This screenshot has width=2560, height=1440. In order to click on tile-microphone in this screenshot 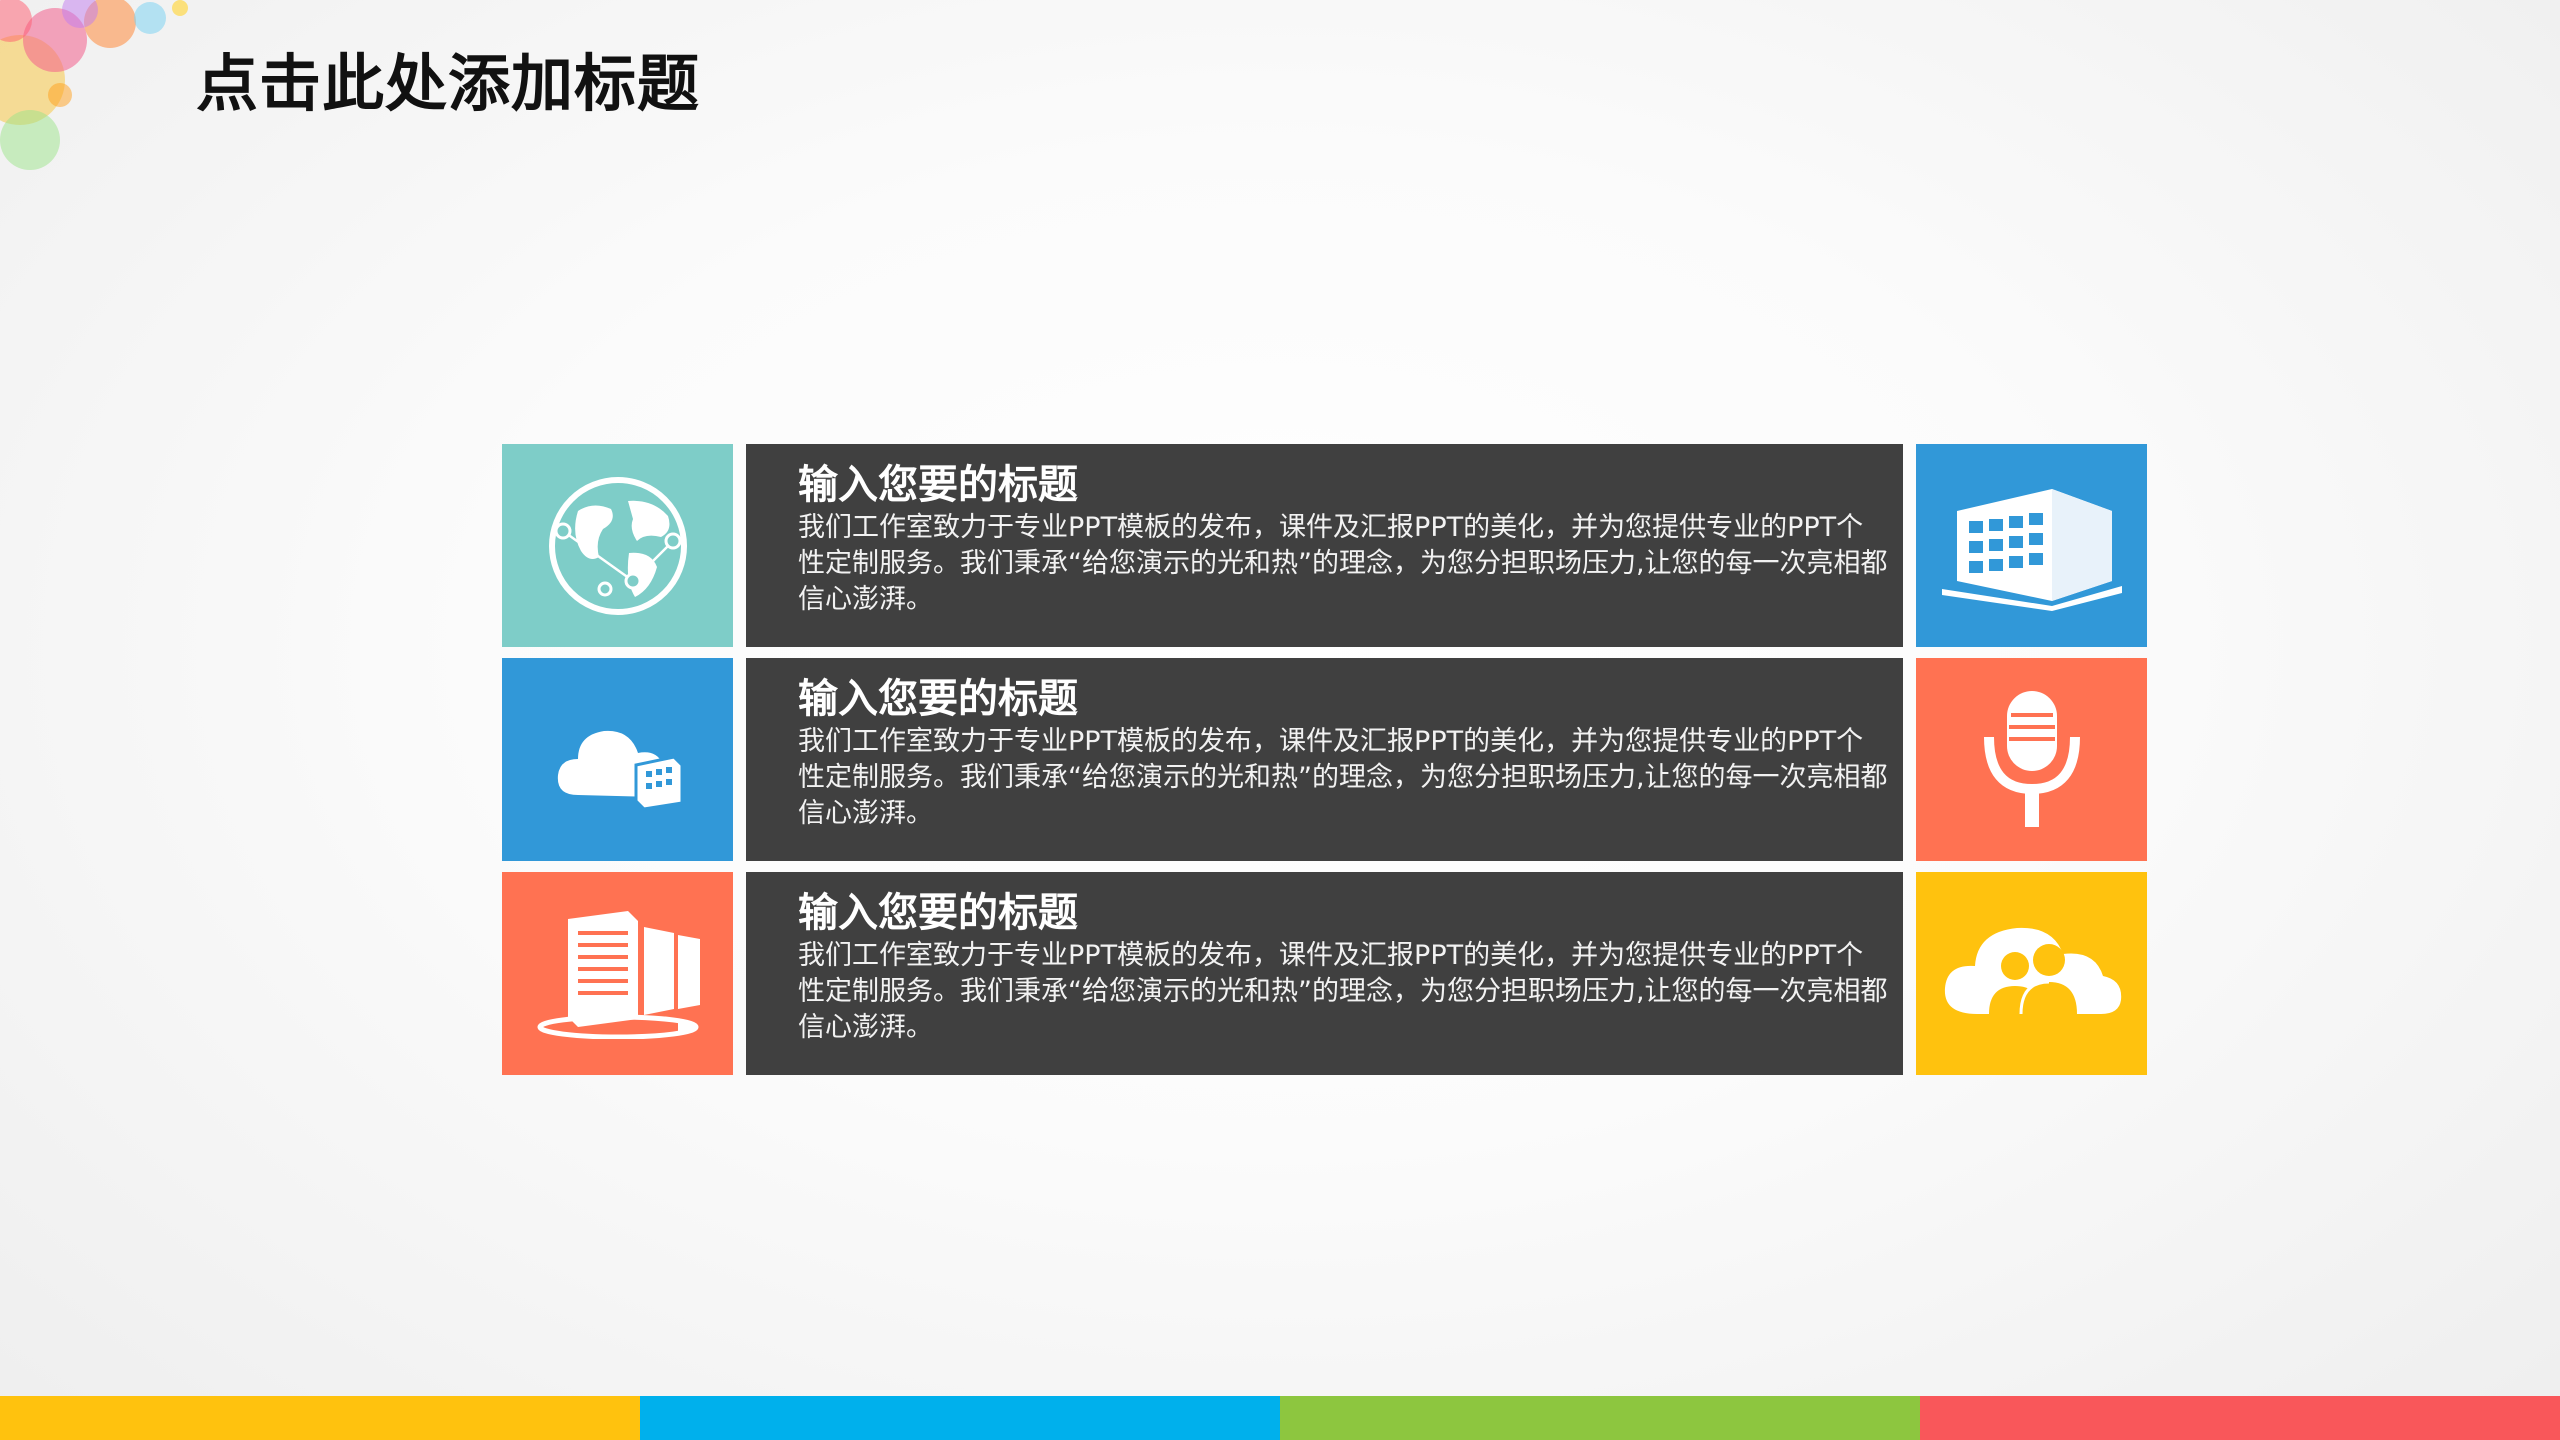, I will do `click(2031, 759)`.